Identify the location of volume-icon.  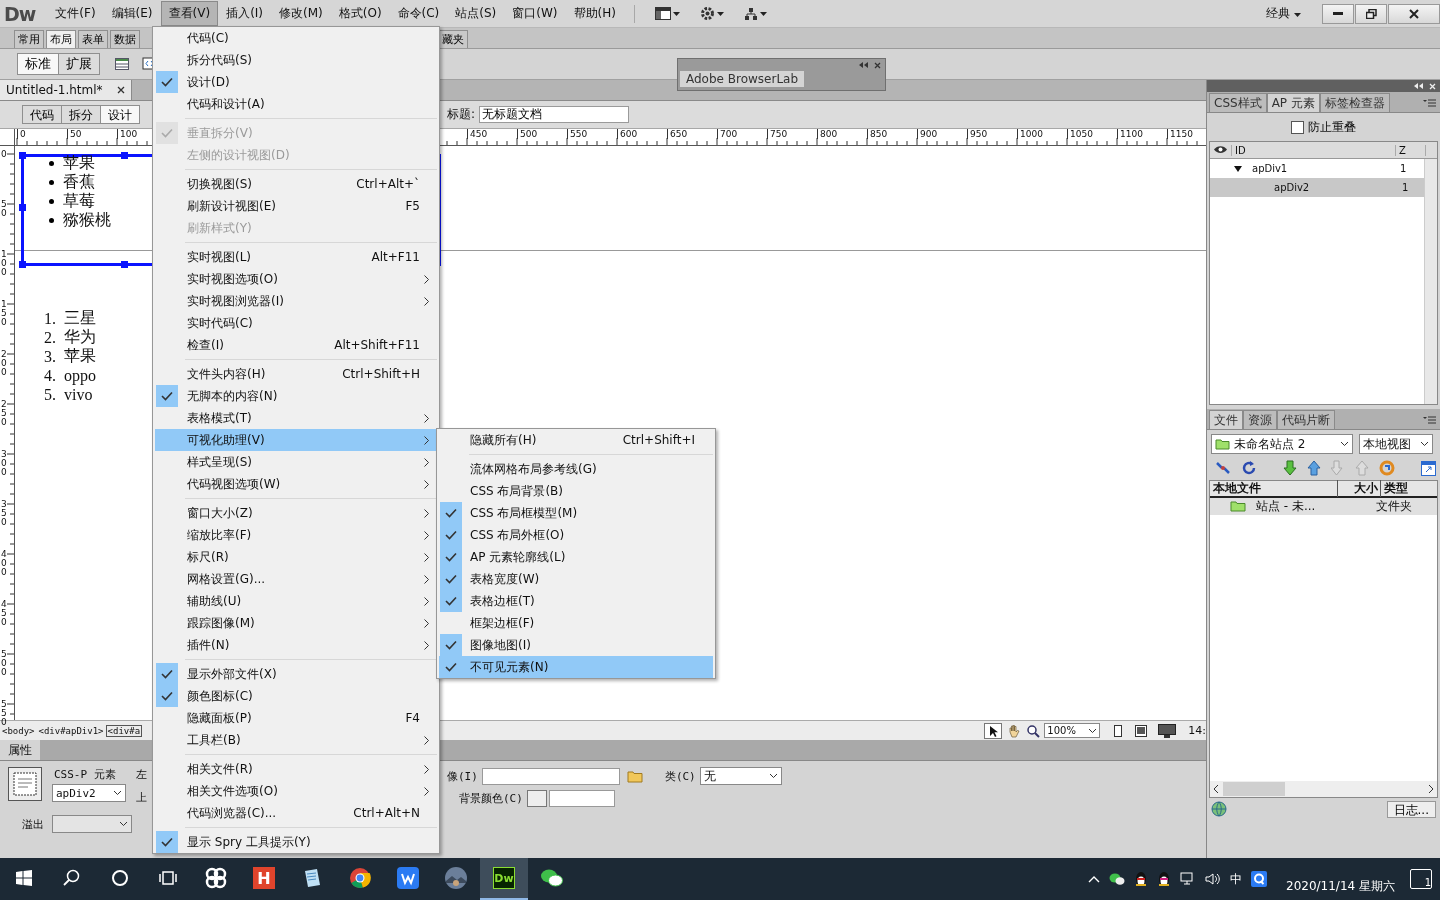
(1213, 879).